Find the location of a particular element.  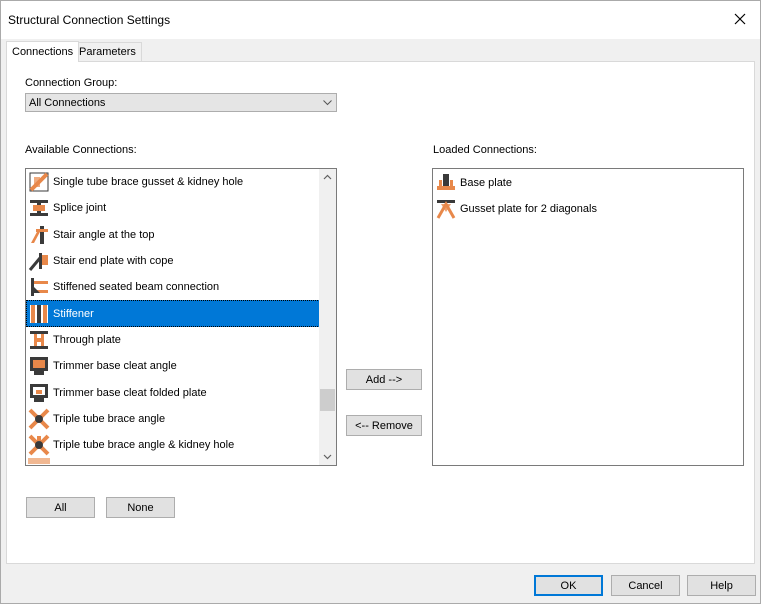

gusset-plate-icon is located at coordinates (447, 209).